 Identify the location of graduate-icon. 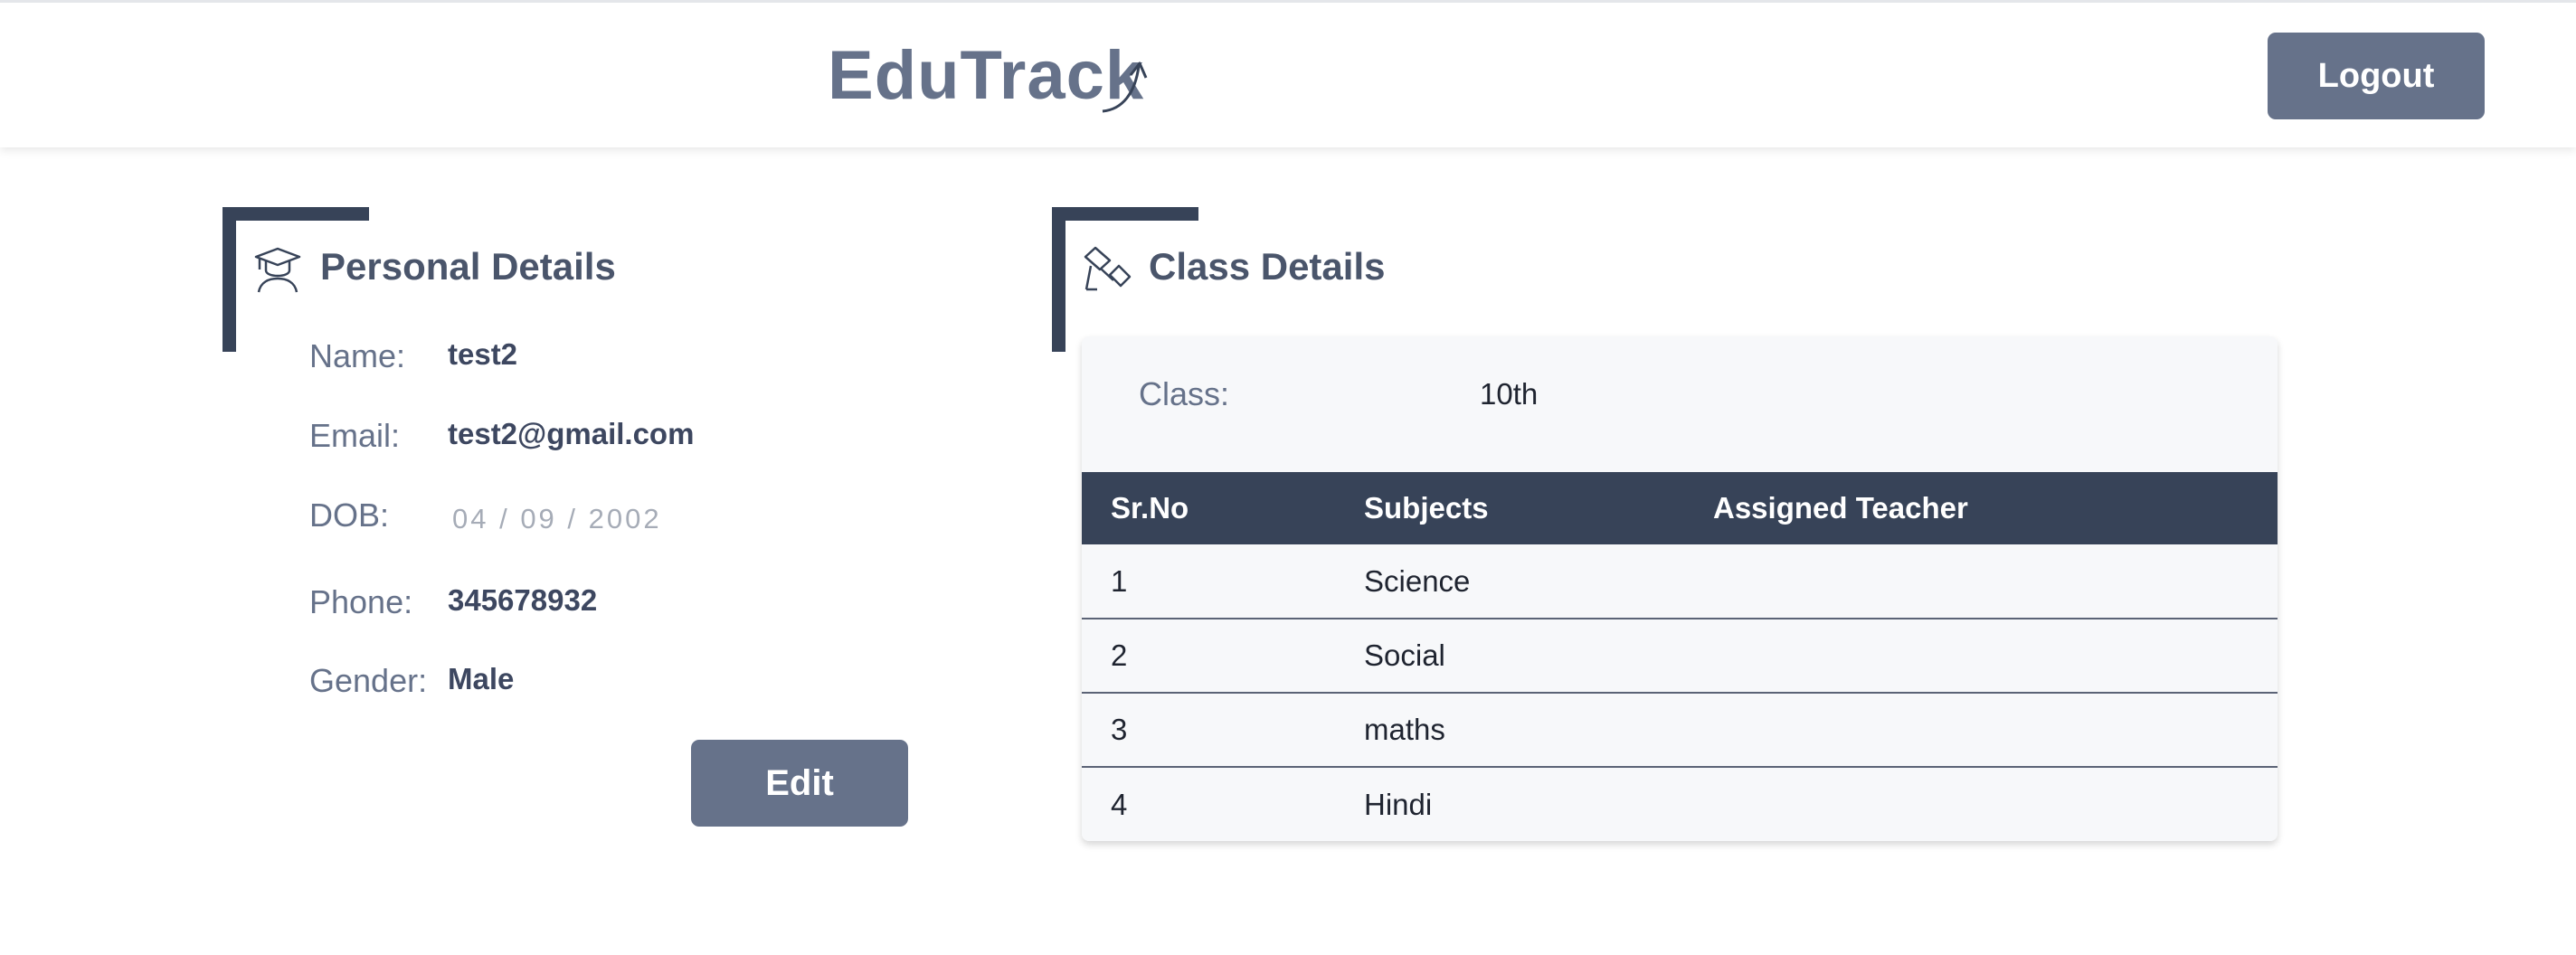
(277, 270).